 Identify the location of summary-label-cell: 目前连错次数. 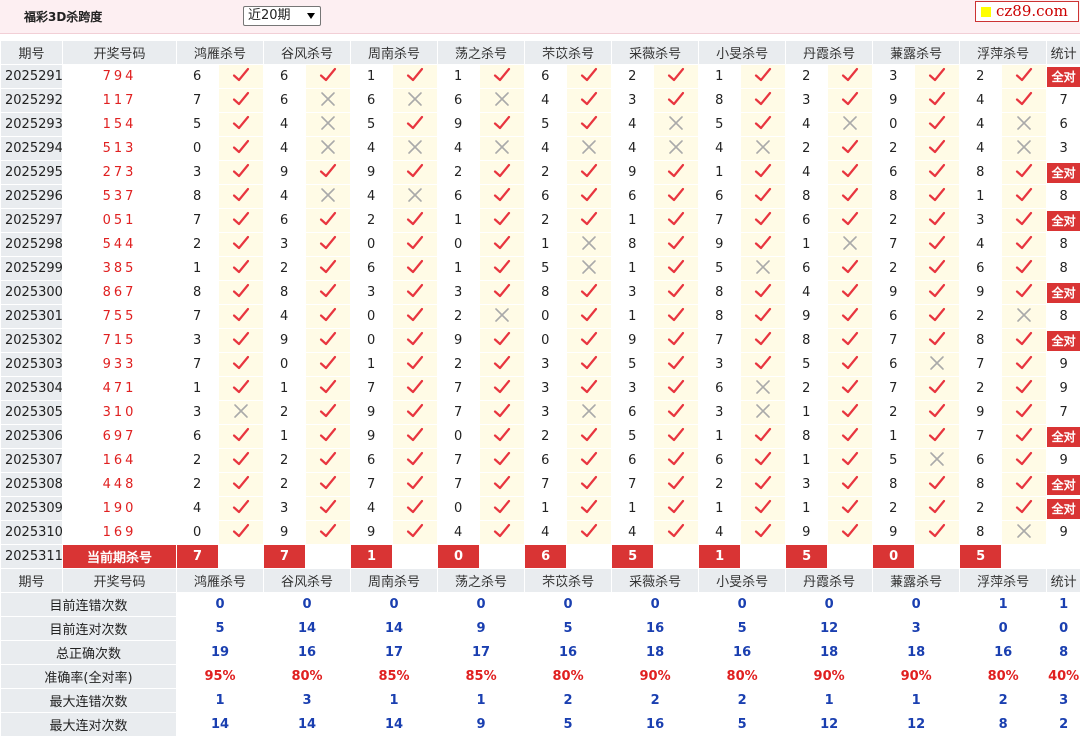
(89, 605).